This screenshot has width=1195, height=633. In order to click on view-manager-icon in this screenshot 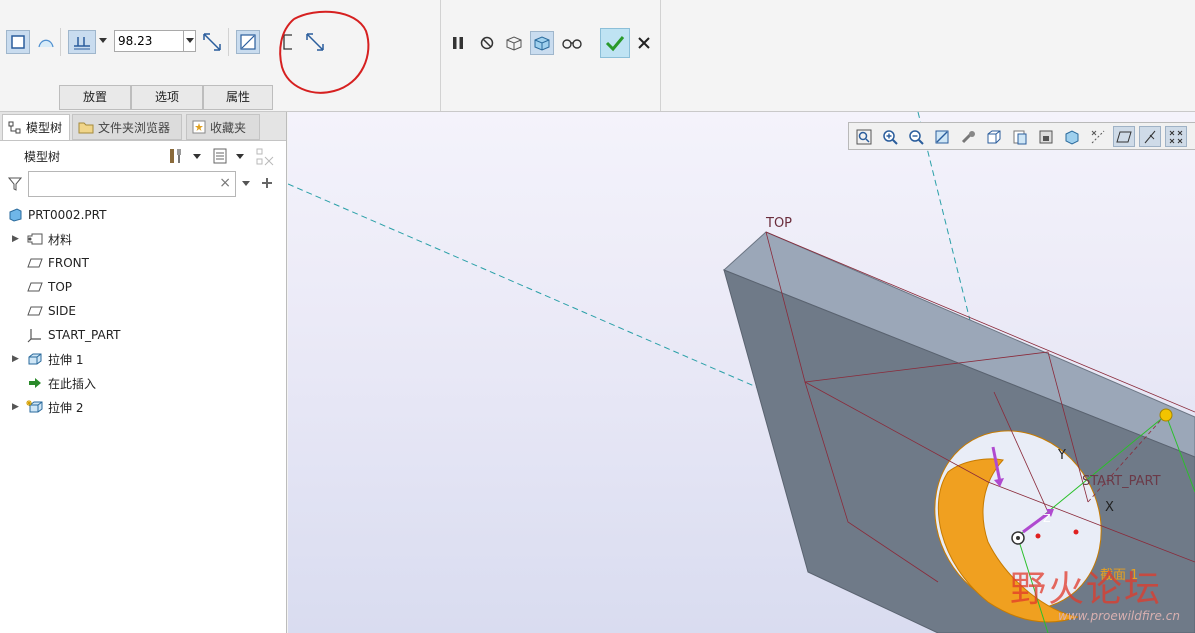, I will do `click(1020, 137)`.